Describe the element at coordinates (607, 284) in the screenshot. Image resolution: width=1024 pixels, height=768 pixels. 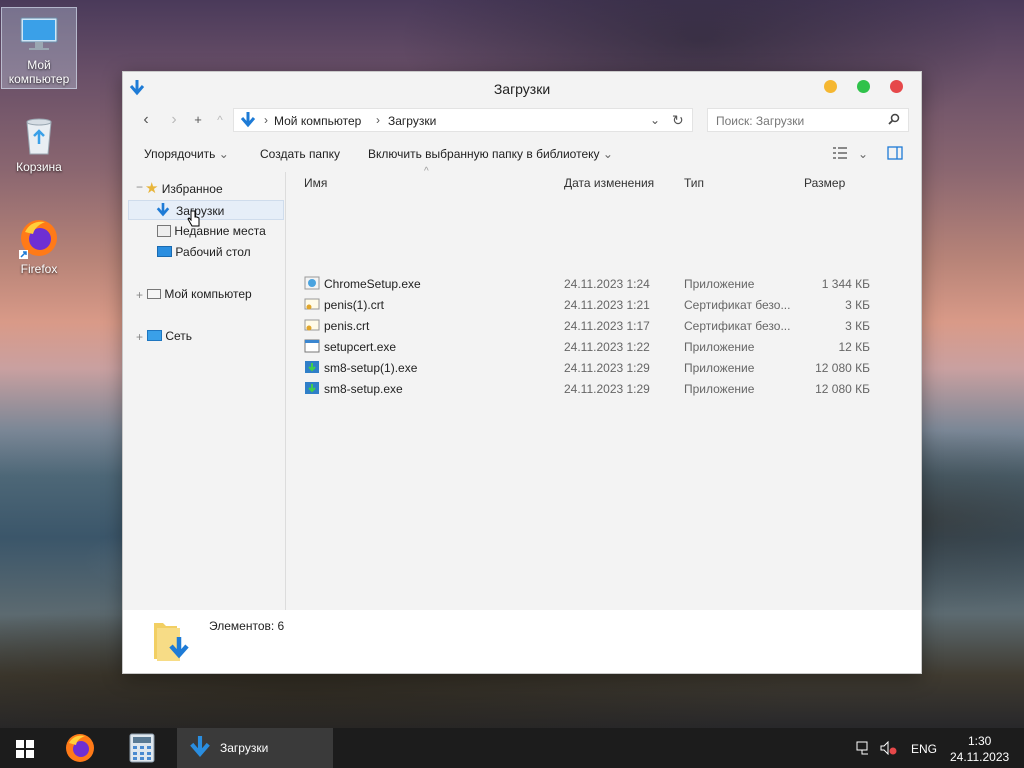
I see `file-date: 24.11.2023 1:24` at that location.